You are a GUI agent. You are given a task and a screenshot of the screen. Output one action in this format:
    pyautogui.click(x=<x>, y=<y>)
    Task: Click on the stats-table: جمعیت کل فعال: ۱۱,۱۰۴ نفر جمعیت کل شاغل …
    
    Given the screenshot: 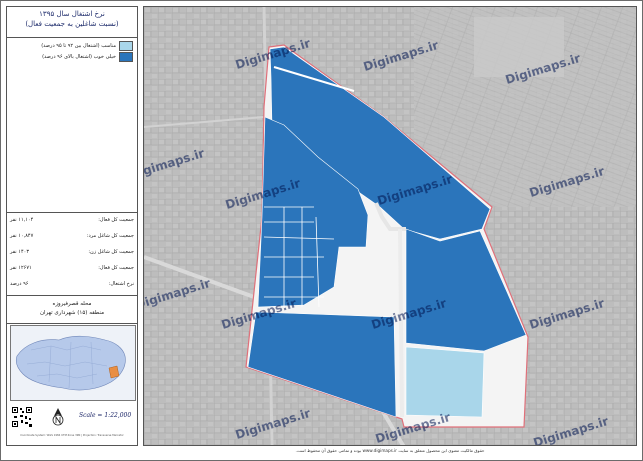 What is the action you would take?
    pyautogui.click(x=72, y=254)
    